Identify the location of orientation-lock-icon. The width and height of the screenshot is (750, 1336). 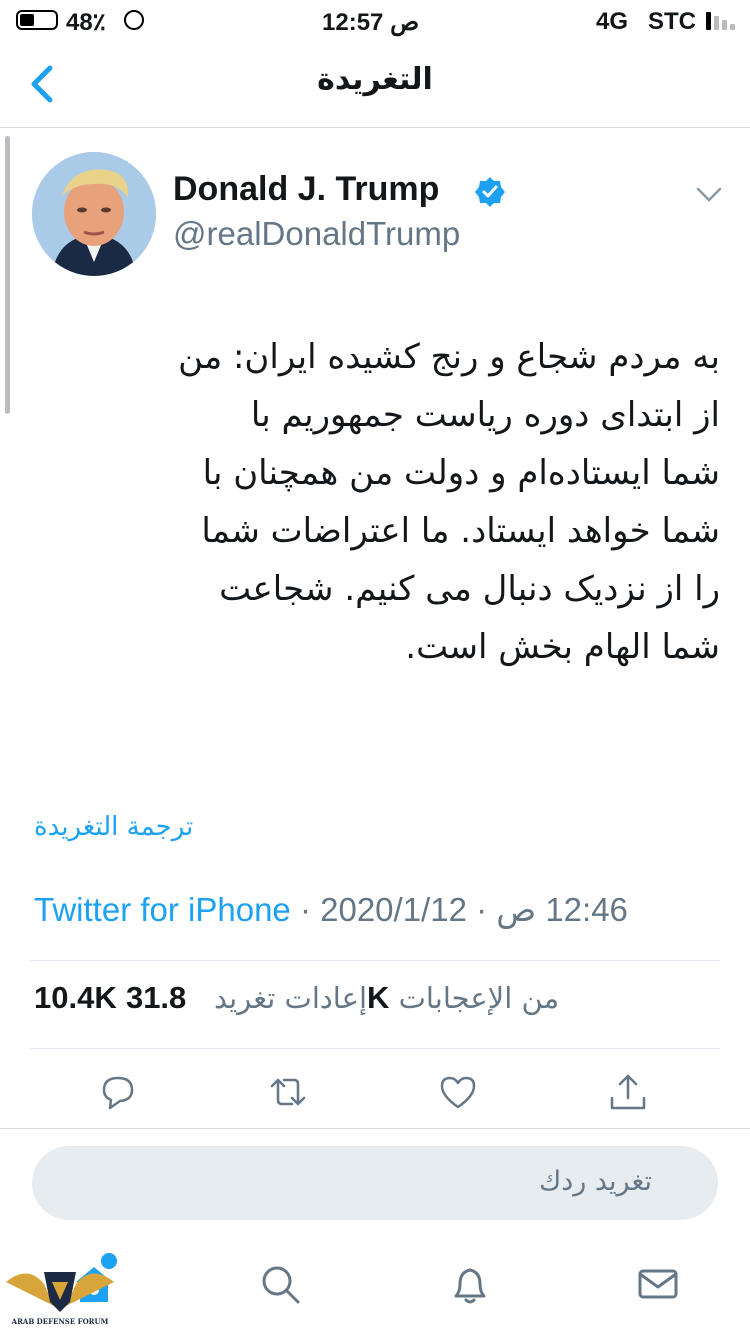
(134, 20).